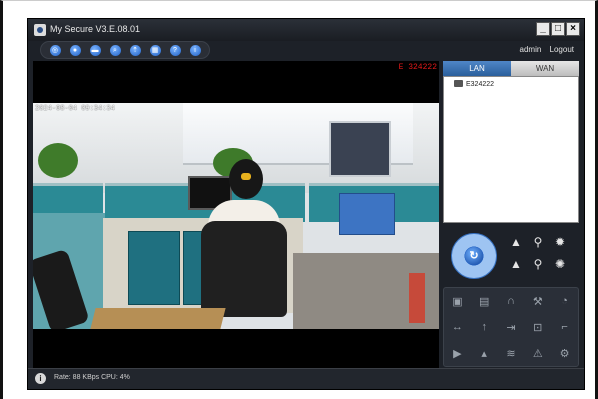 This screenshot has width=598, height=399. Describe the element at coordinates (40, 378) in the screenshot. I see `info-status-icon: i` at that location.